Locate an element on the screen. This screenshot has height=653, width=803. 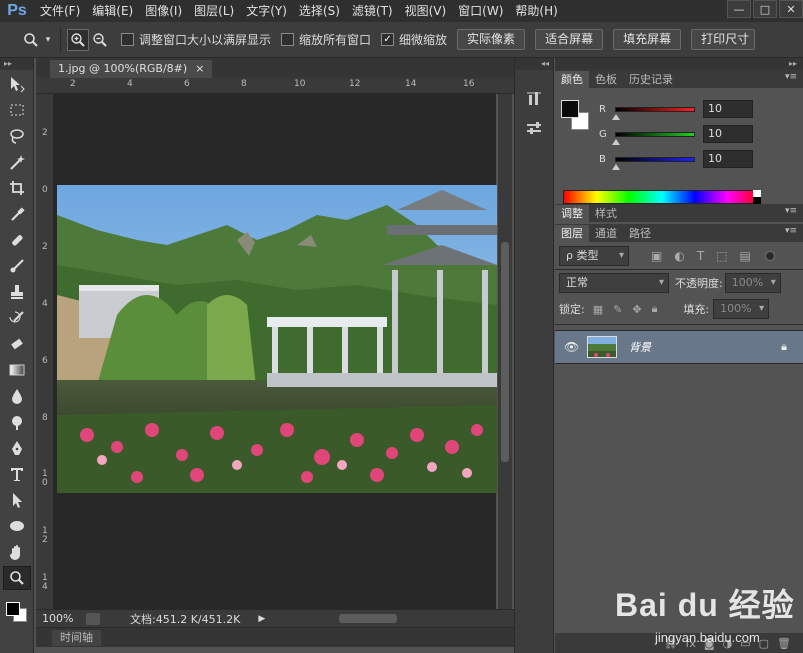
minimize-button: — is located at coordinates (739, 9).